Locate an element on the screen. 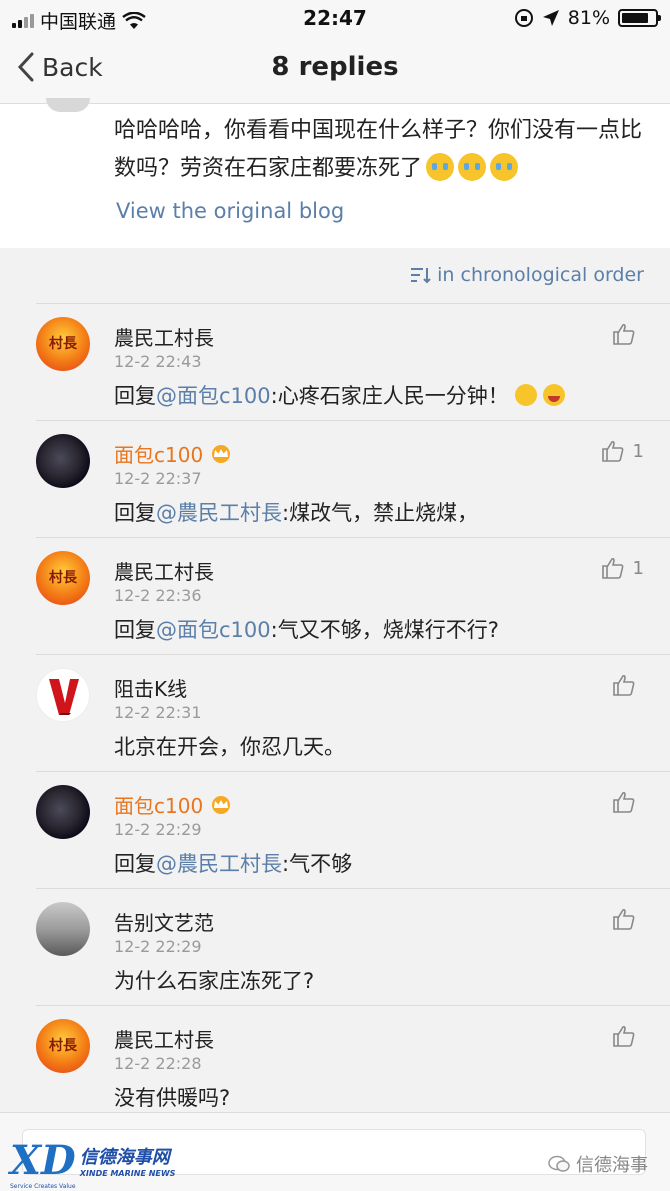 The height and width of the screenshot is (1191, 670). comment-text: 没有供暖吗? is located at coordinates (172, 1097).